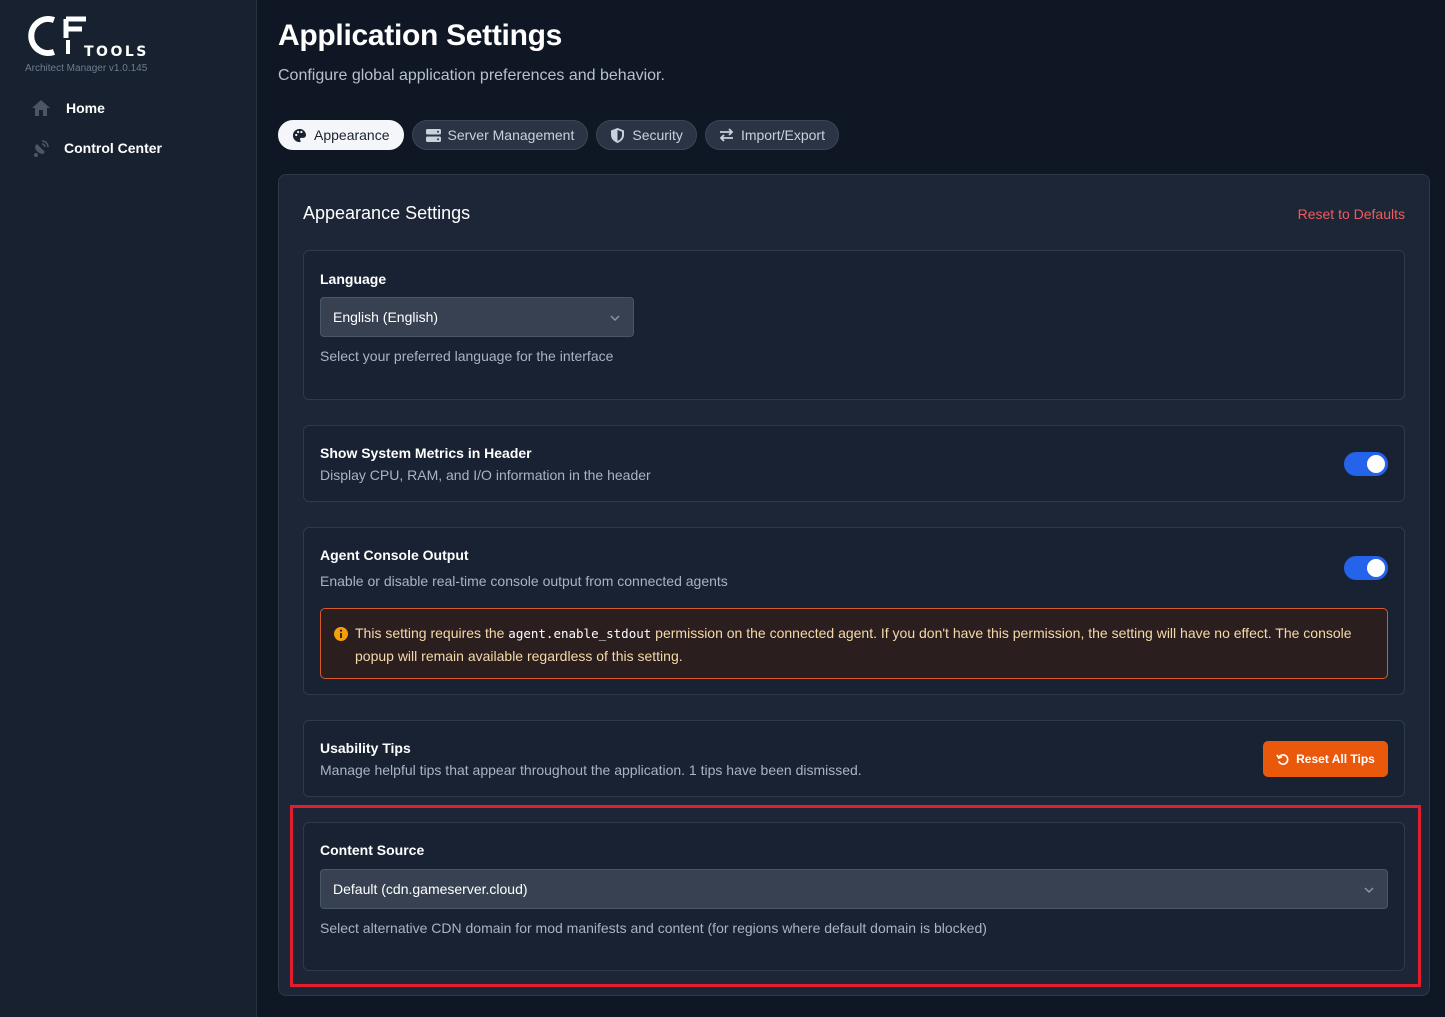  I want to click on palette-icon, so click(299, 135).